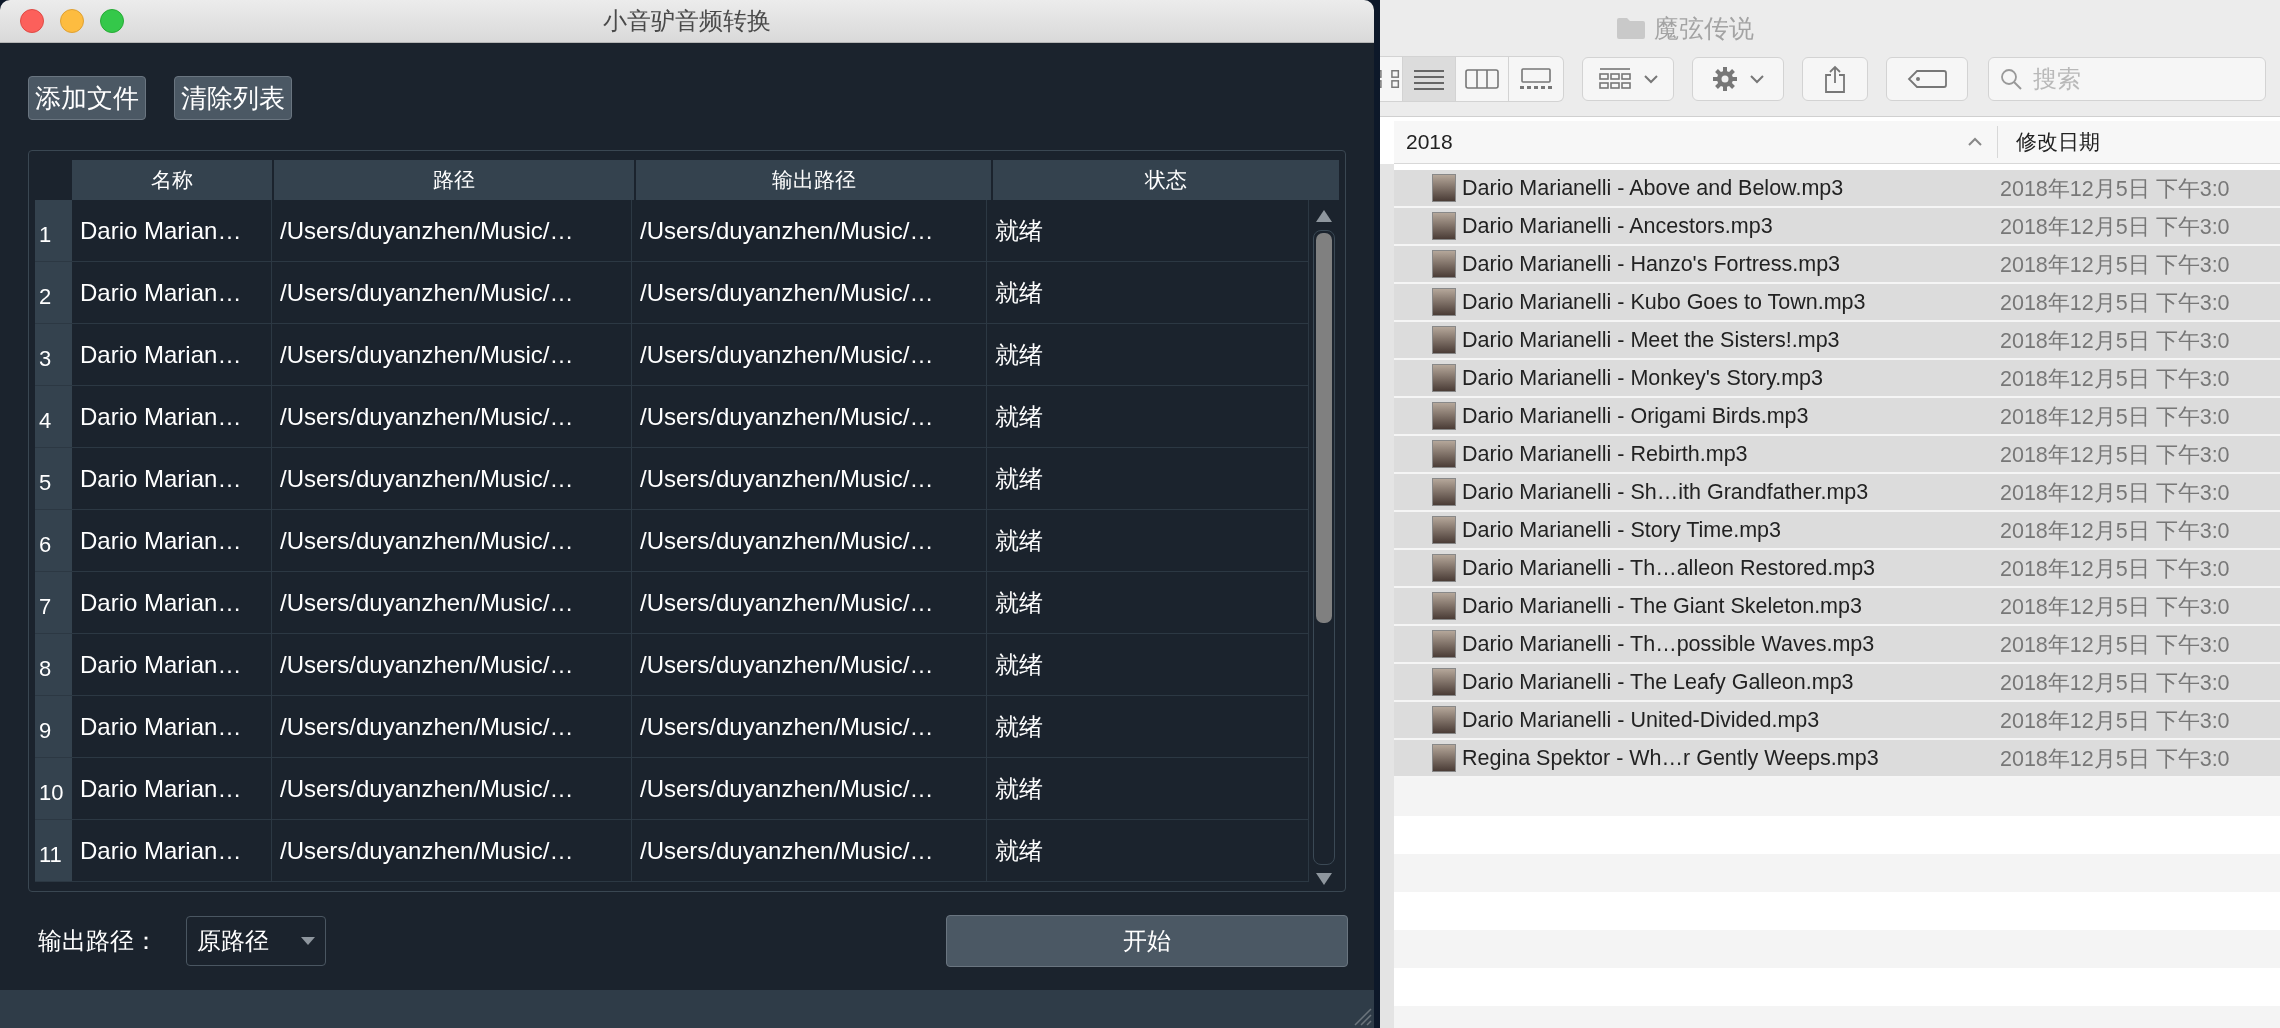 The height and width of the screenshot is (1028, 2280). I want to click on columns-icon, so click(1482, 79).